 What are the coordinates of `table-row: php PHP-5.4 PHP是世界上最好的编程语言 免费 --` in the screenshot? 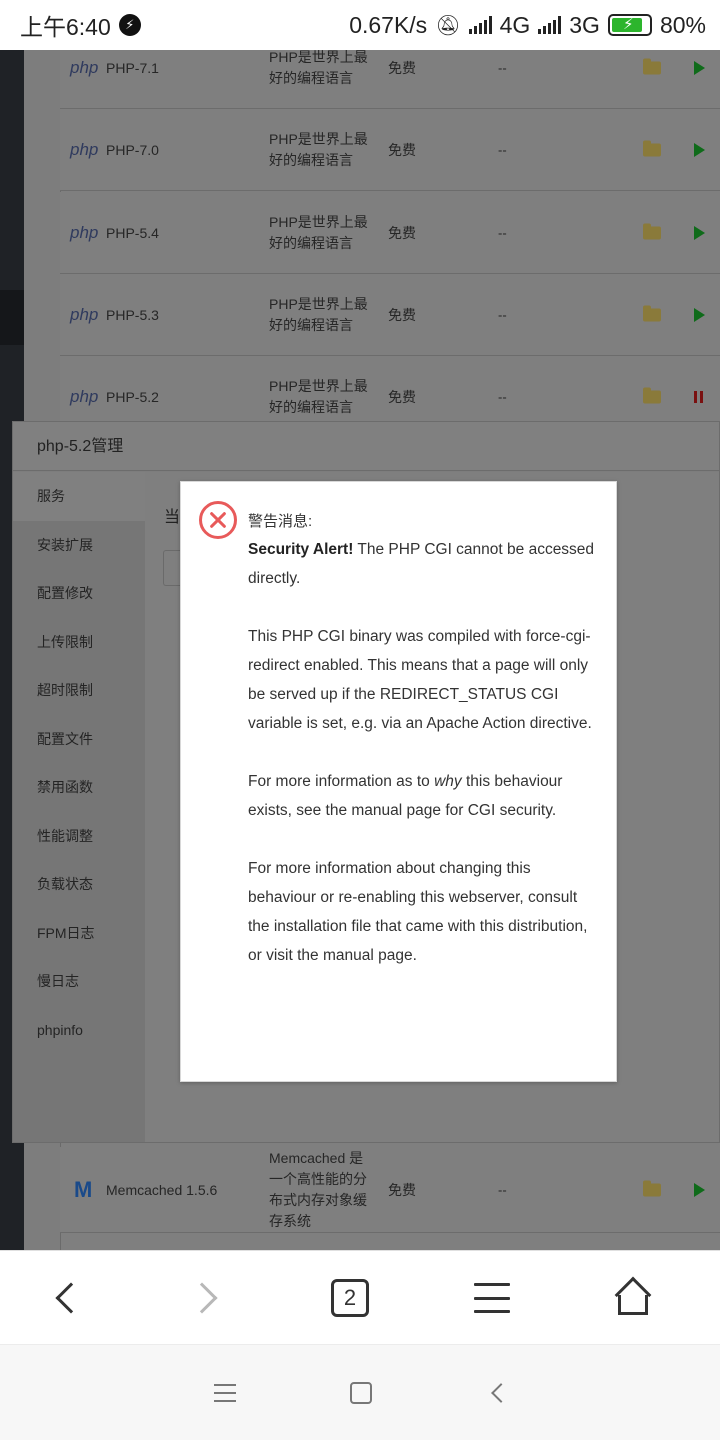 It's located at (390, 233).